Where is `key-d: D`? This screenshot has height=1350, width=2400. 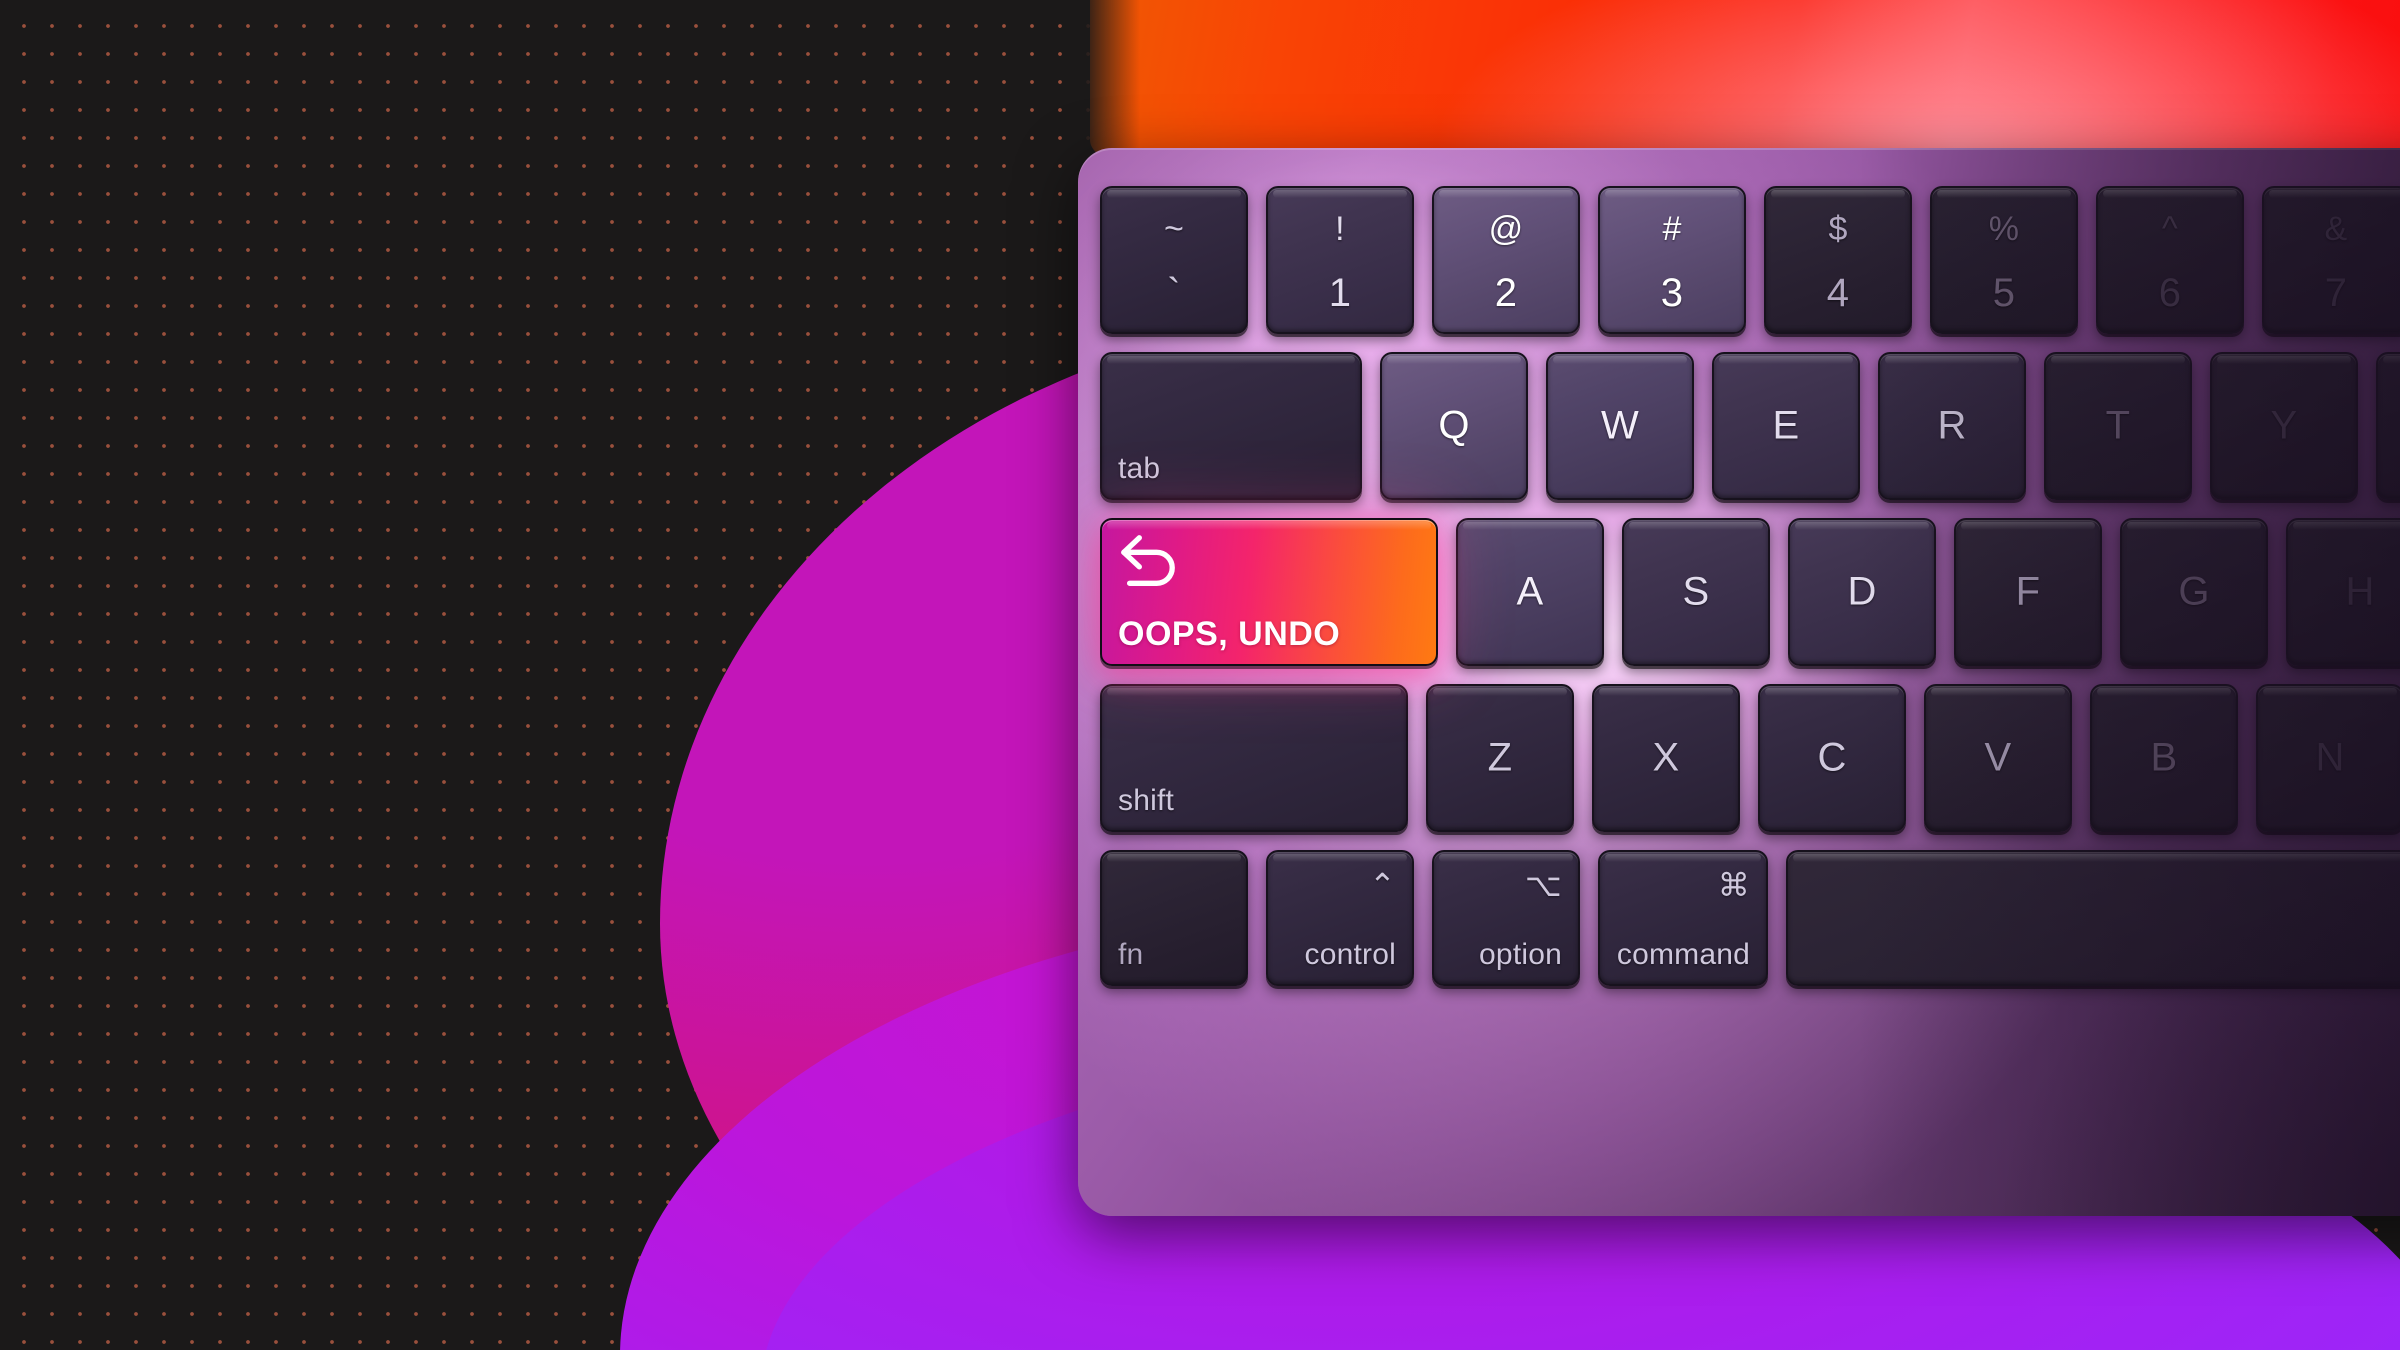
key-d: D is located at coordinates (1862, 592).